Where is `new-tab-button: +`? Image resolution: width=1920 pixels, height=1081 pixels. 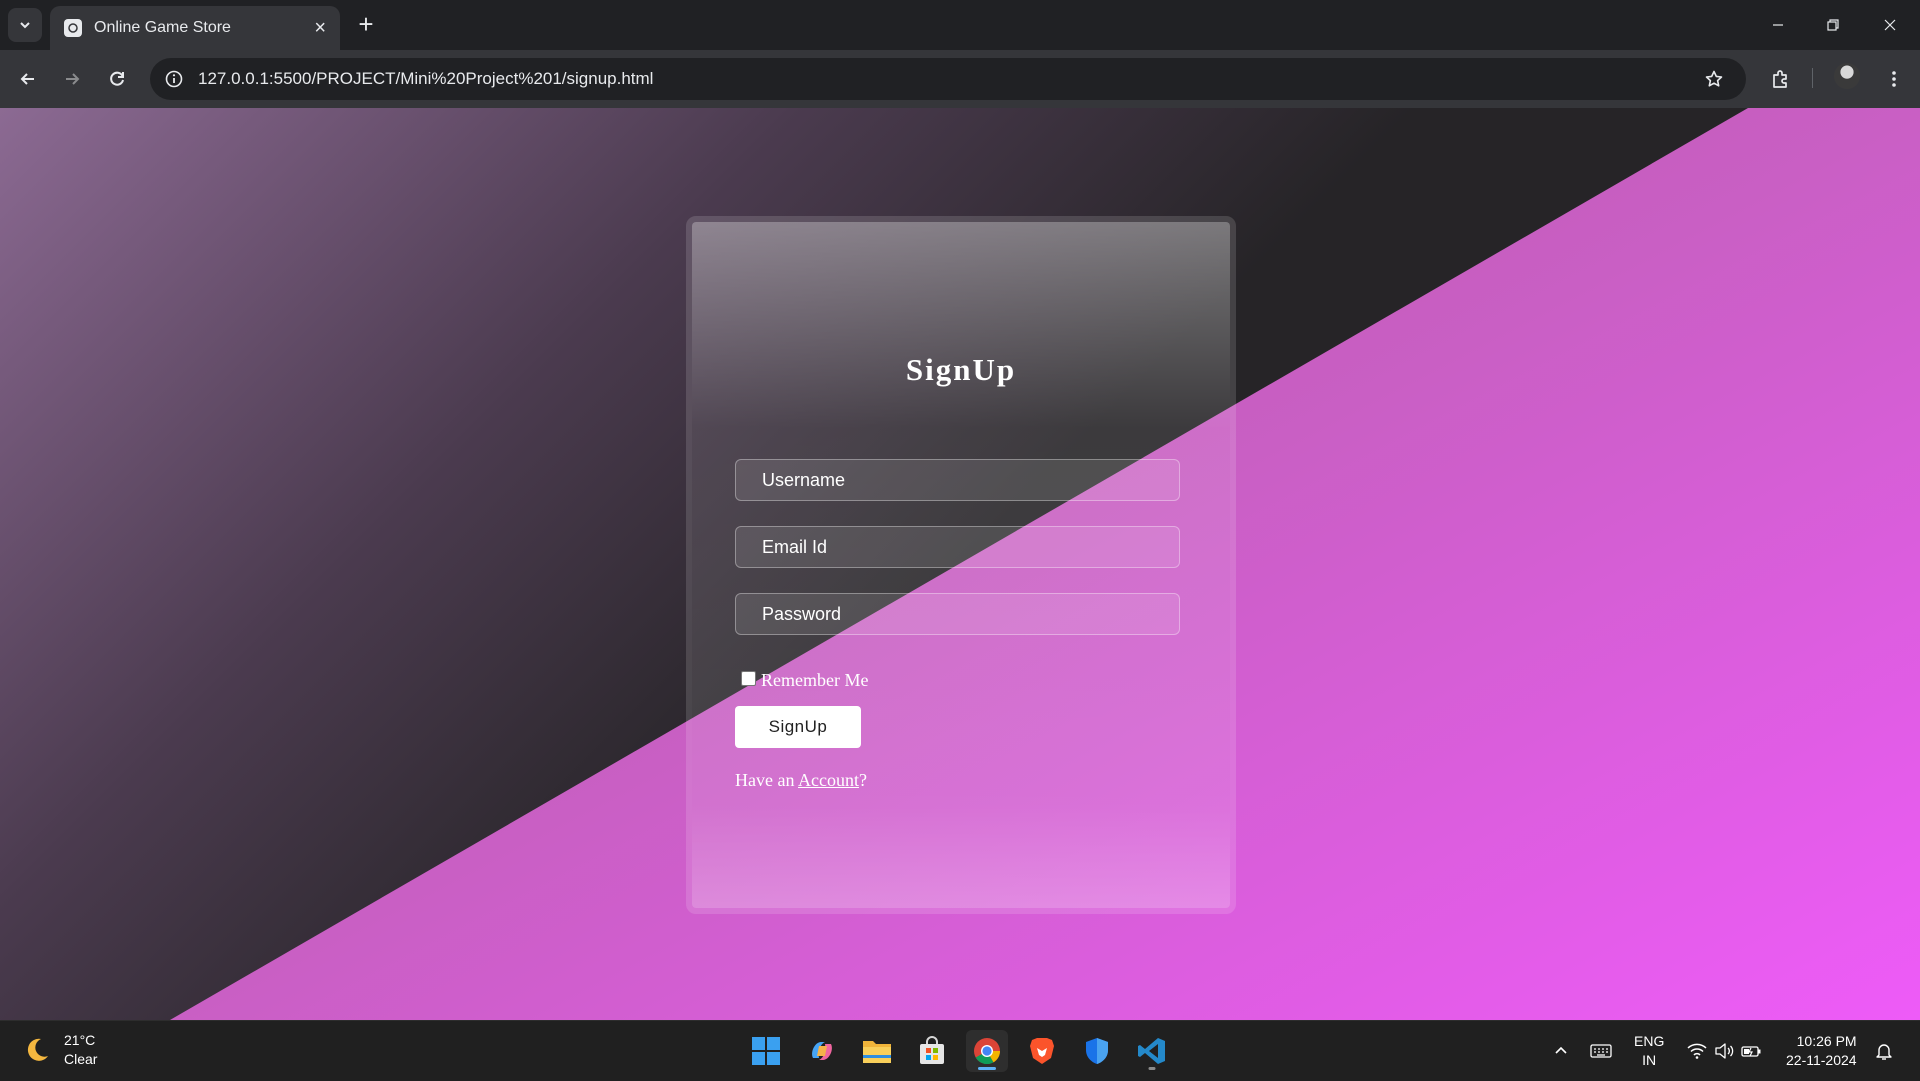 new-tab-button: + is located at coordinates (366, 24).